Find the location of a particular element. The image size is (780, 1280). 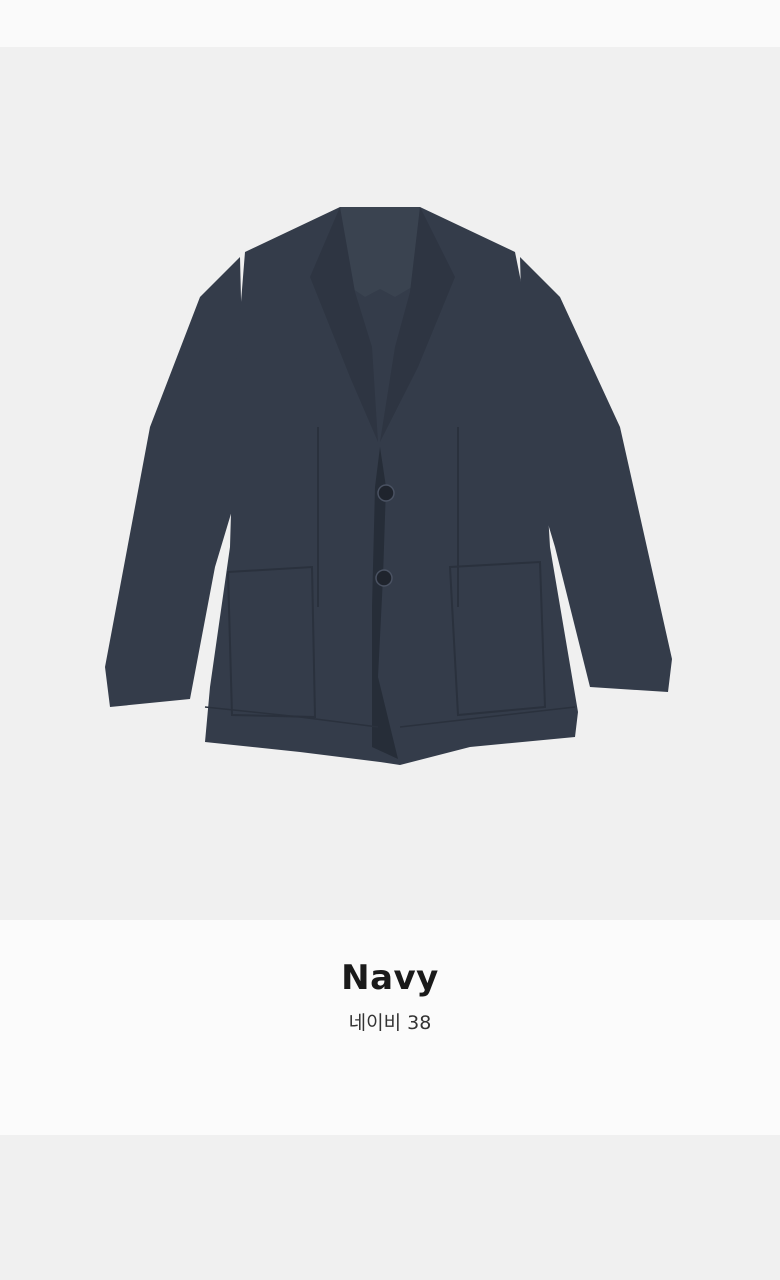

color-name: Navy is located at coordinates (390, 978).